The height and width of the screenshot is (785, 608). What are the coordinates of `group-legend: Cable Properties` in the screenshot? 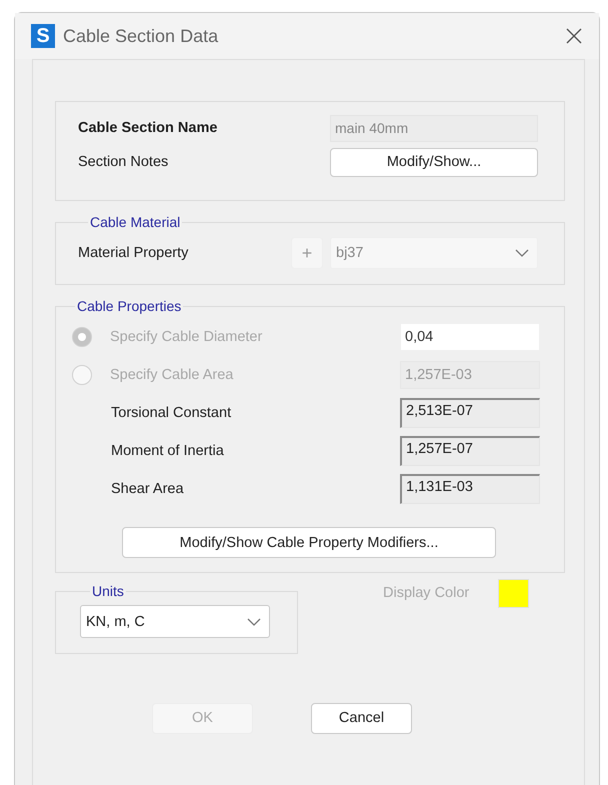 It's located at (129, 306).